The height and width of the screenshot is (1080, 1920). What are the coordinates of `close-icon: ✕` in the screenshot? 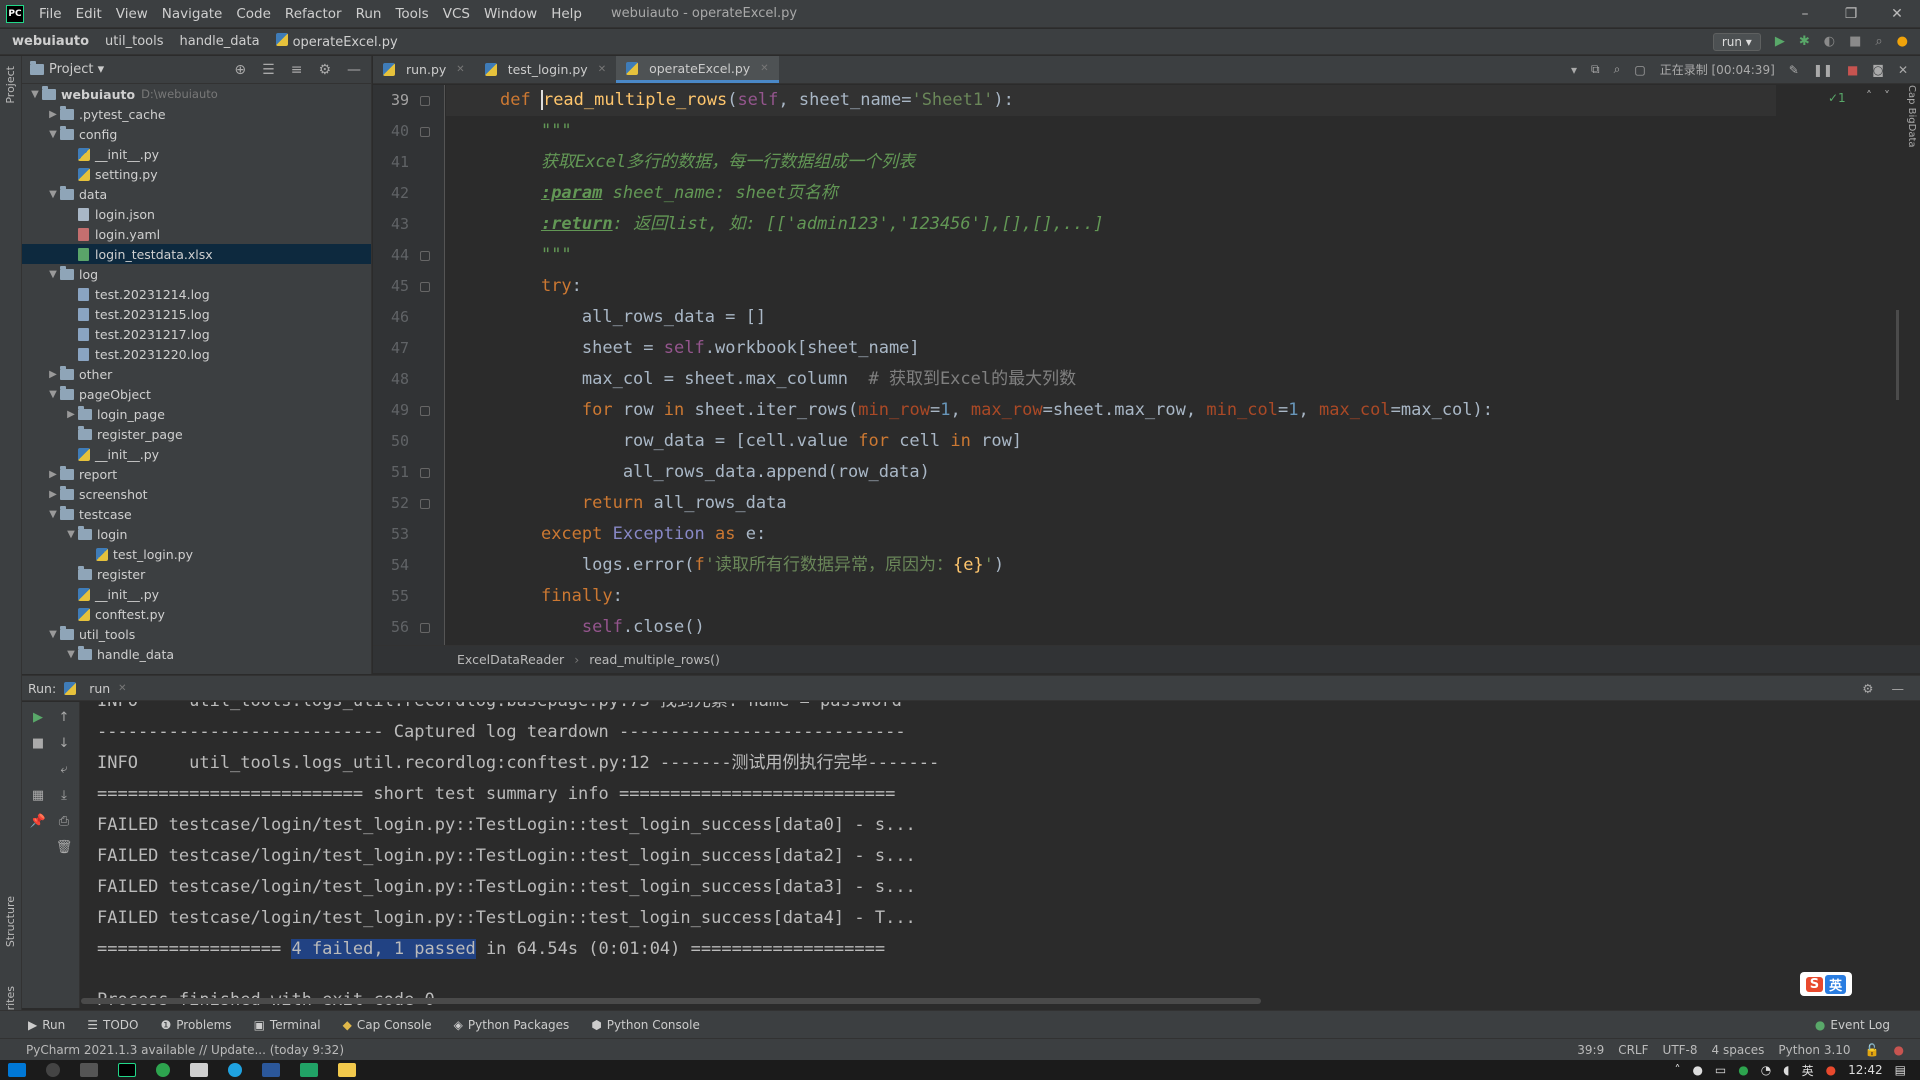 It's located at (1897, 14).